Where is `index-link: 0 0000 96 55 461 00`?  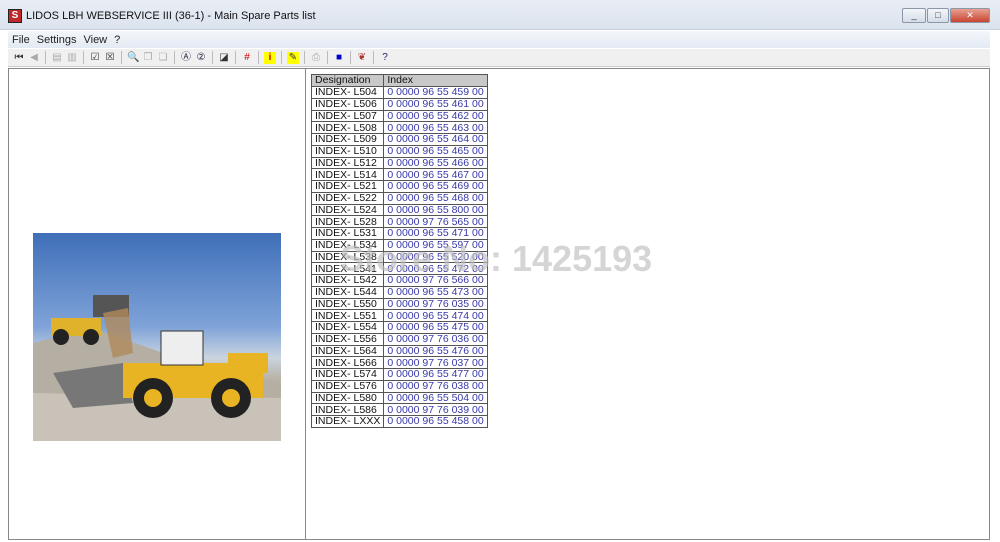
index-link: 0 0000 96 55 461 00 is located at coordinates (435, 104).